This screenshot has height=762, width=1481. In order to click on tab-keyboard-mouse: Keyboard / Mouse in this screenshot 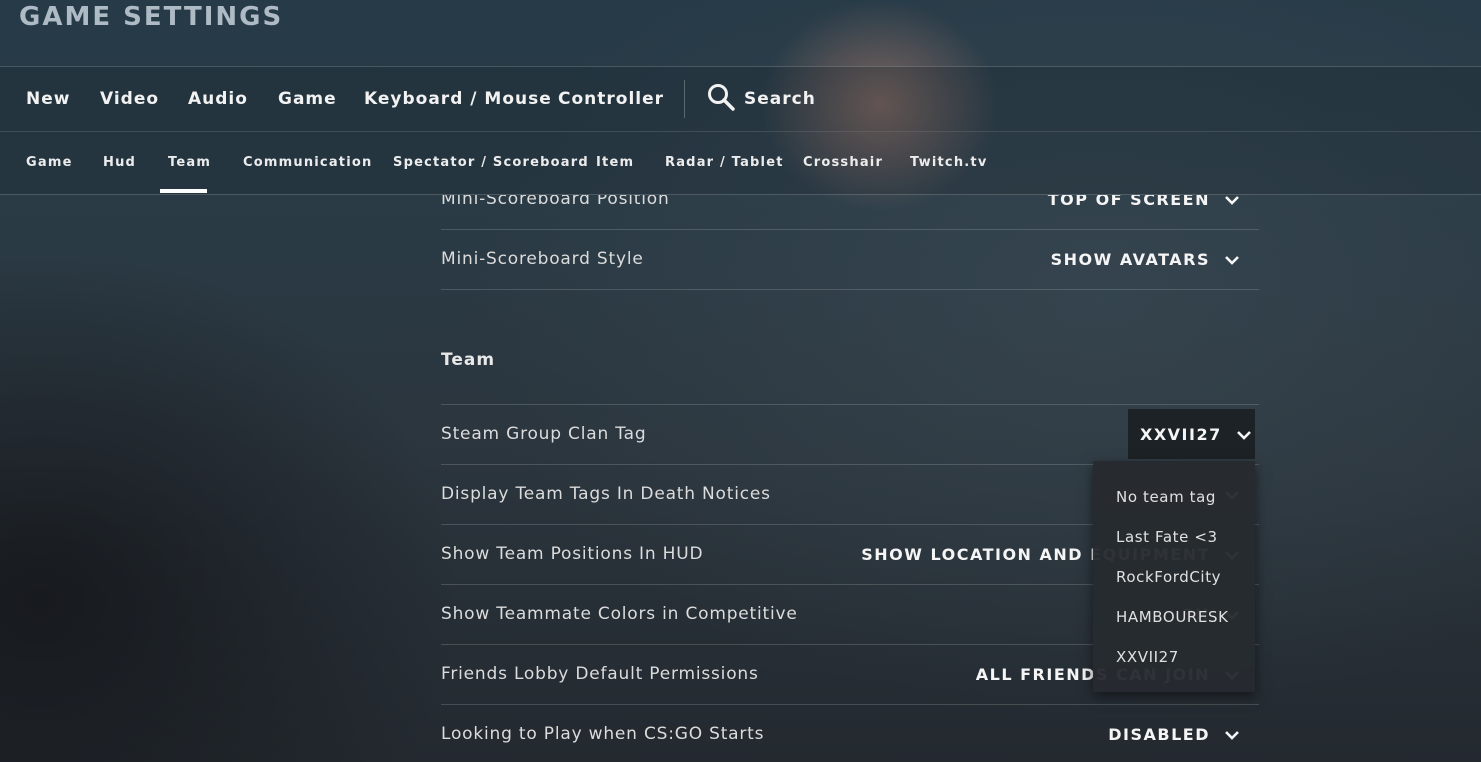, I will do `click(458, 99)`.